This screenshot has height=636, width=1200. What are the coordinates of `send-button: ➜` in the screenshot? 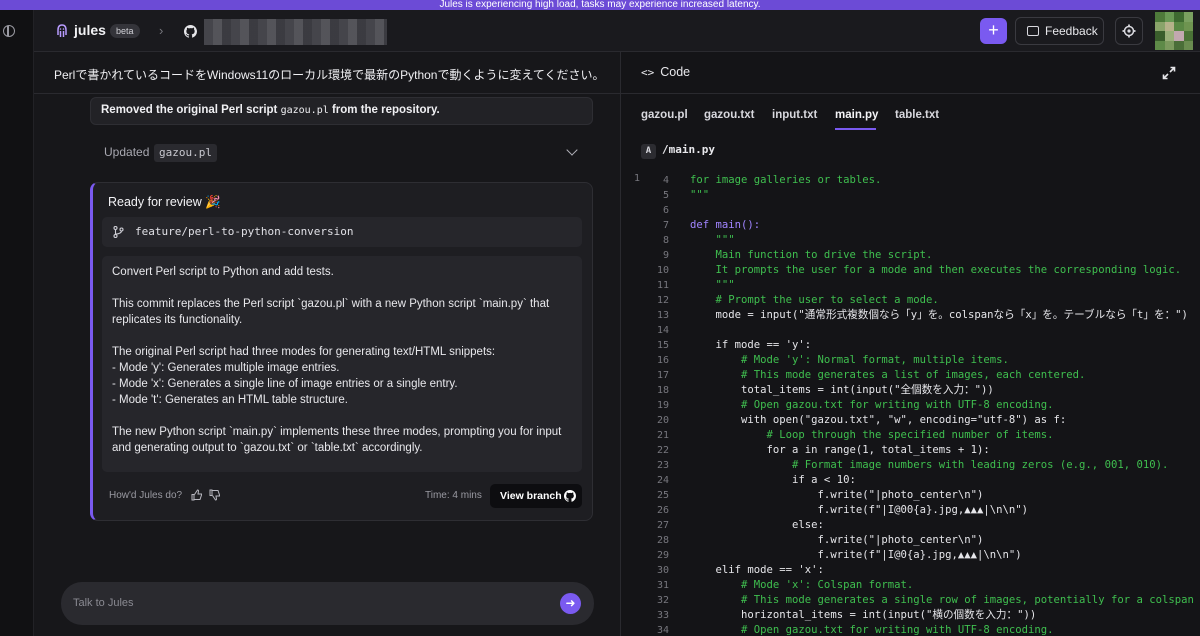 It's located at (570, 603).